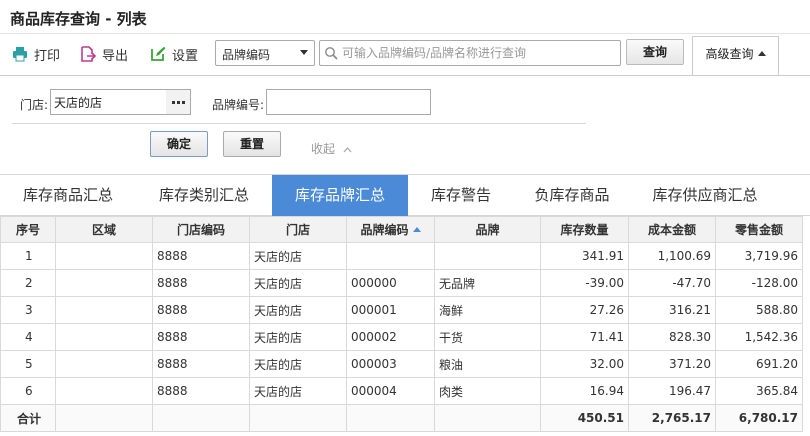 The width and height of the screenshot is (810, 436). I want to click on tab-stock-warning: 库存警告, so click(461, 195).